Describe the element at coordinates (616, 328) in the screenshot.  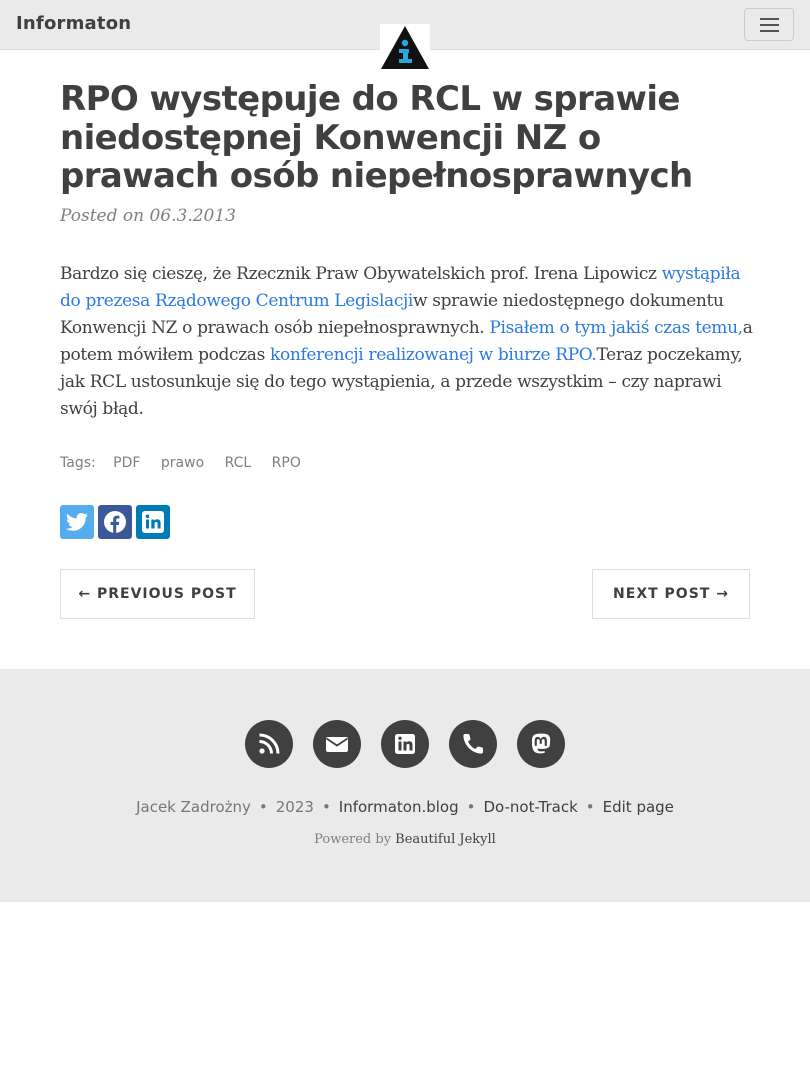
I see `earlier-post-link: Pisałem o tym jakiś czas temu,` at that location.